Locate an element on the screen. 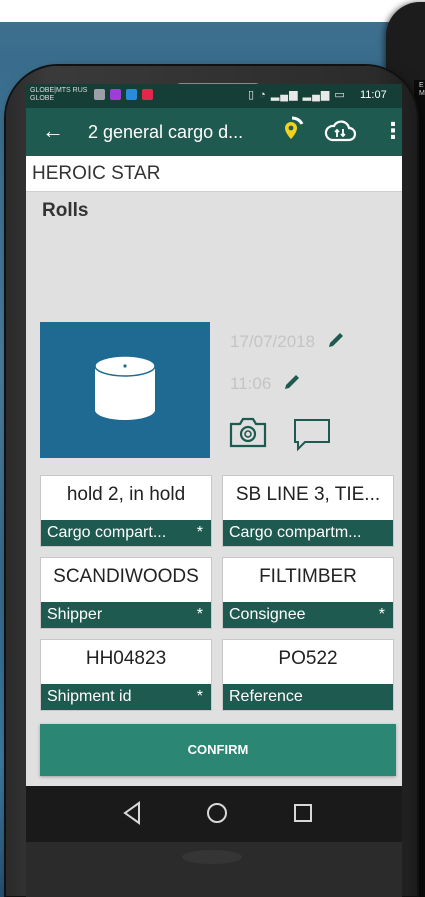 The height and width of the screenshot is (897, 425). vessel-name: HEROIC STAR is located at coordinates (96, 173).